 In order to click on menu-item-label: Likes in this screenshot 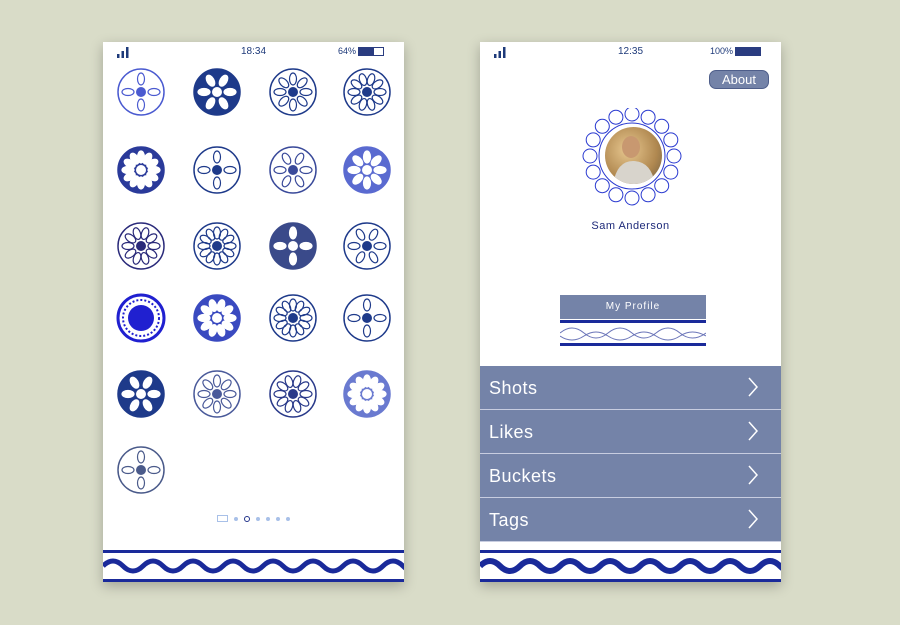, I will do `click(511, 432)`.